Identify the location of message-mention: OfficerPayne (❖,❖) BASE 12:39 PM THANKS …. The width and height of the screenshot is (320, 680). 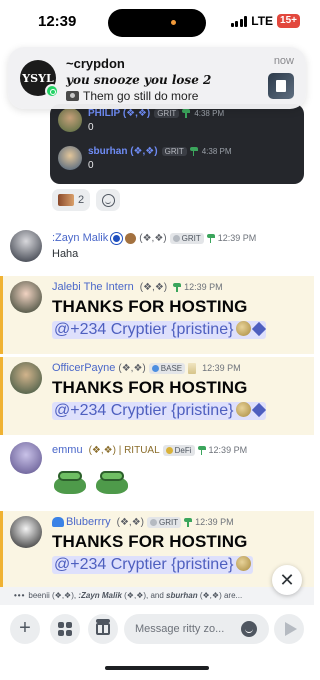
(157, 396).